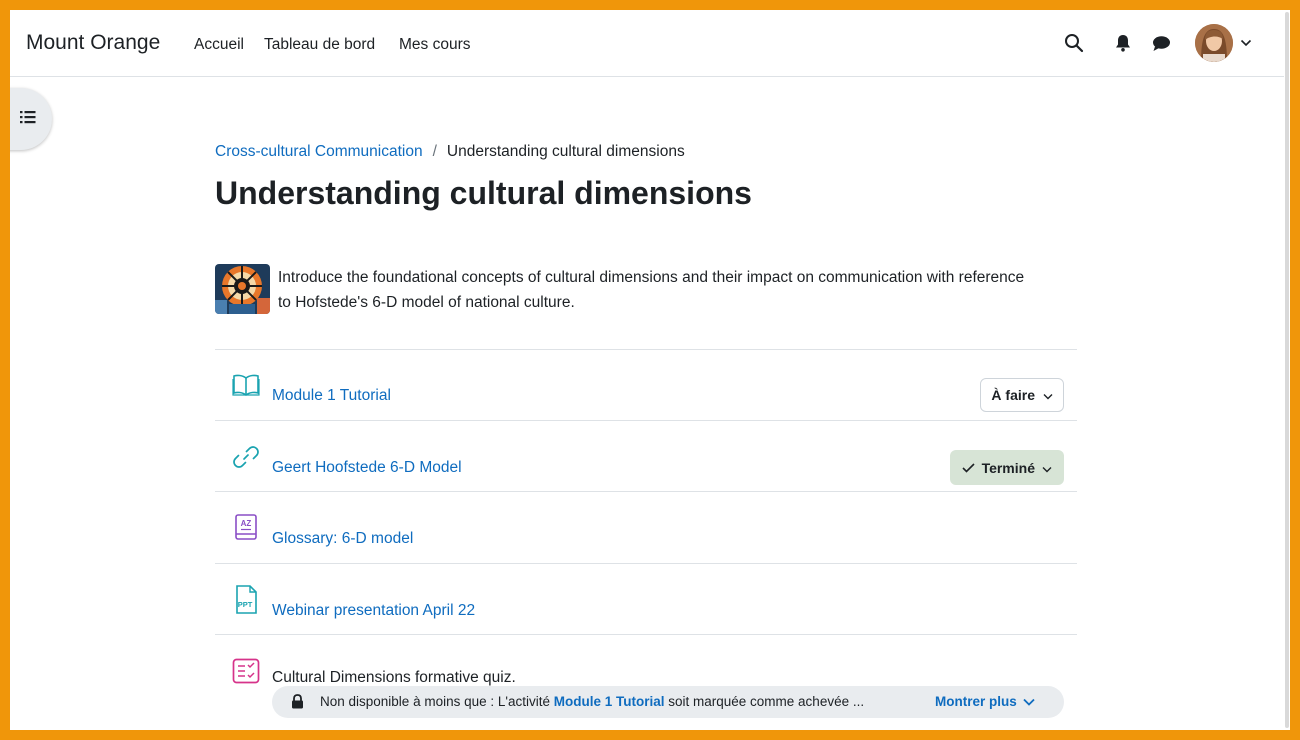 The width and height of the screenshot is (1300, 740). I want to click on completion-label: Terminé, so click(1008, 467).